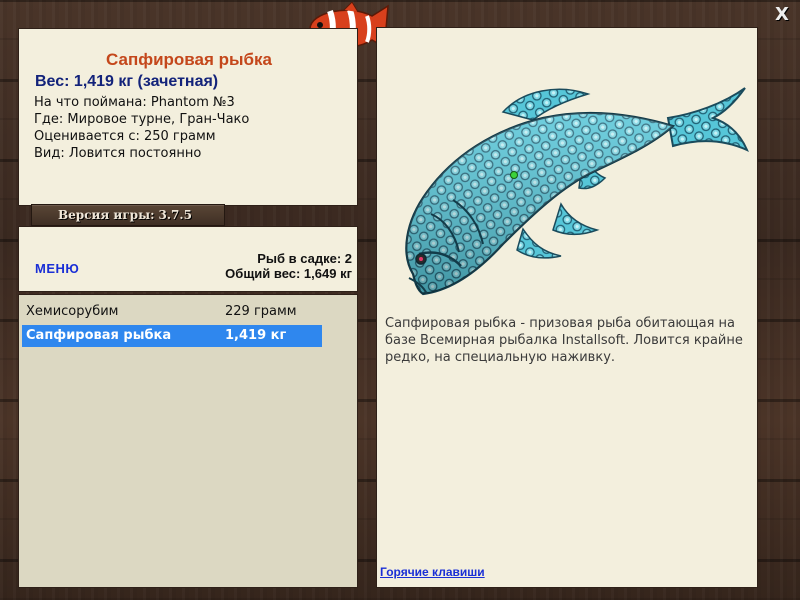 The image size is (800, 600). Describe the element at coordinates (57, 268) in the screenshot. I see `menu-button: МЕНЮ` at that location.